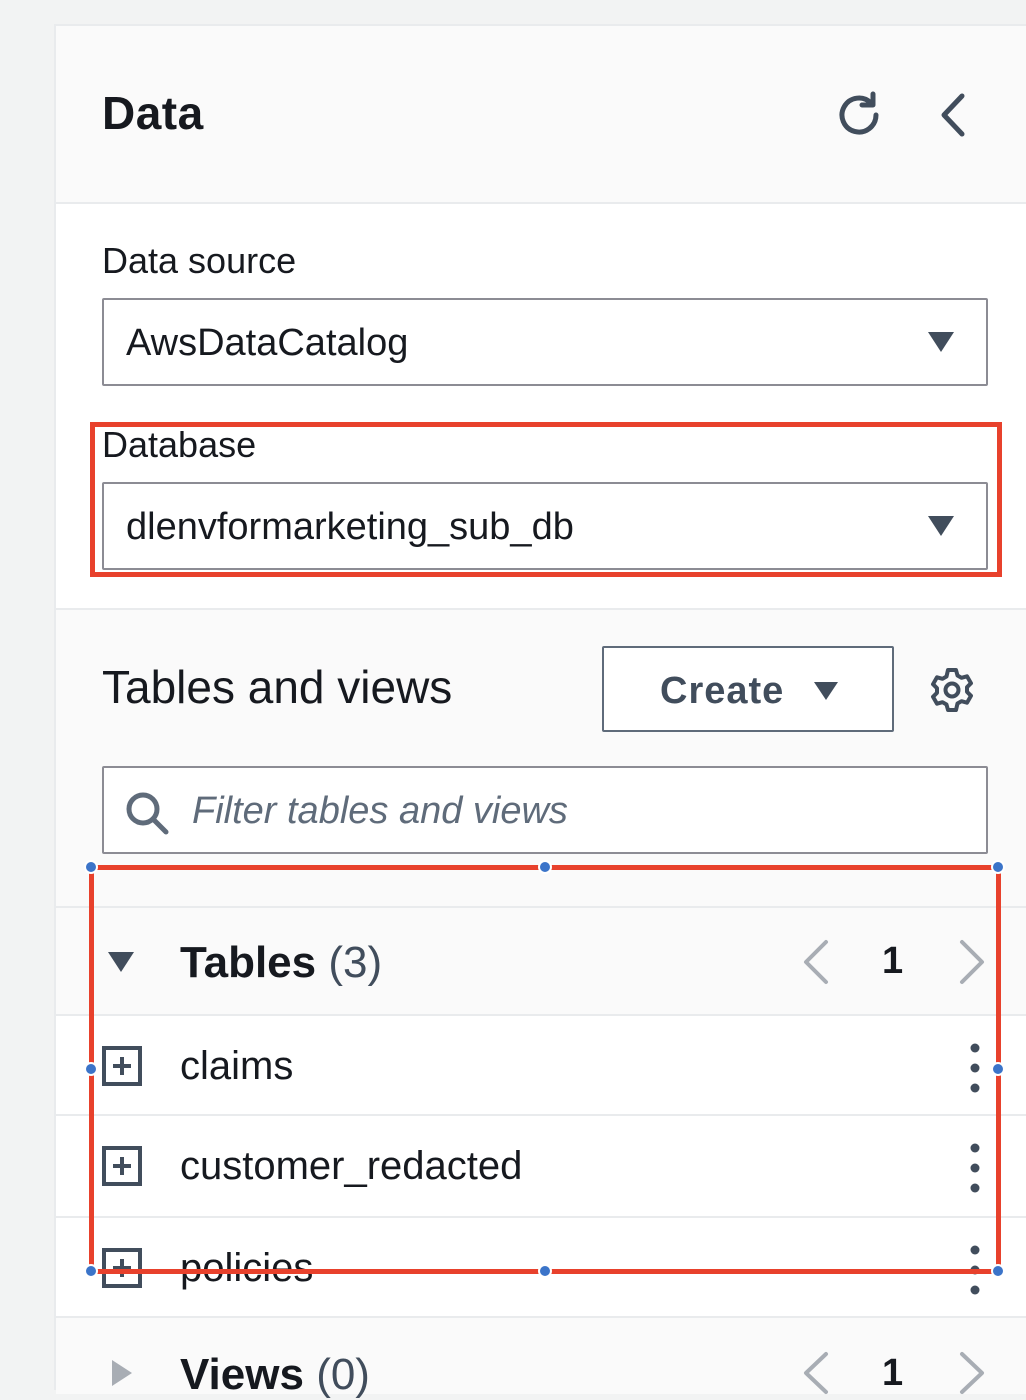 The width and height of the screenshot is (1026, 1400). I want to click on database-select: dlenvformarketing_sub_db, so click(545, 526).